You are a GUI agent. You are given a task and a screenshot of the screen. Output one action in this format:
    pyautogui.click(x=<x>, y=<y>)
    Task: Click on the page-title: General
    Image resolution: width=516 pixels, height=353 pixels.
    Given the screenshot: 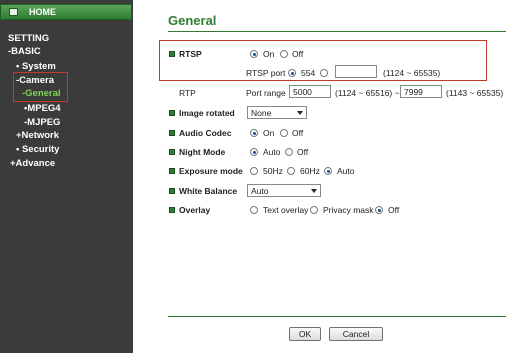 What is the action you would take?
    pyautogui.click(x=192, y=20)
    